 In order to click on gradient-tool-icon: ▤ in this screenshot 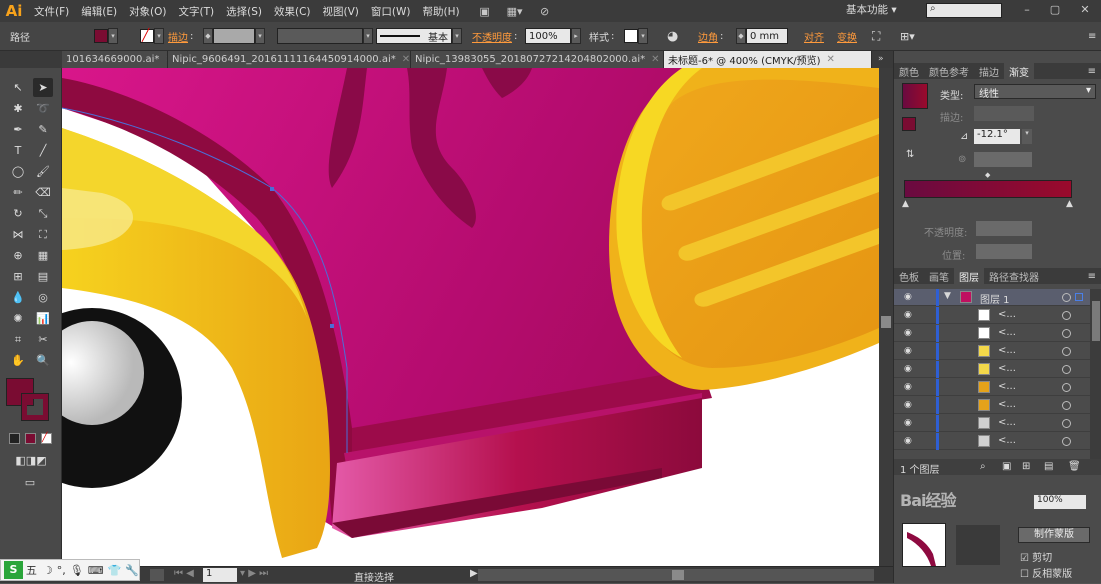, I will do `click(43, 276)`.